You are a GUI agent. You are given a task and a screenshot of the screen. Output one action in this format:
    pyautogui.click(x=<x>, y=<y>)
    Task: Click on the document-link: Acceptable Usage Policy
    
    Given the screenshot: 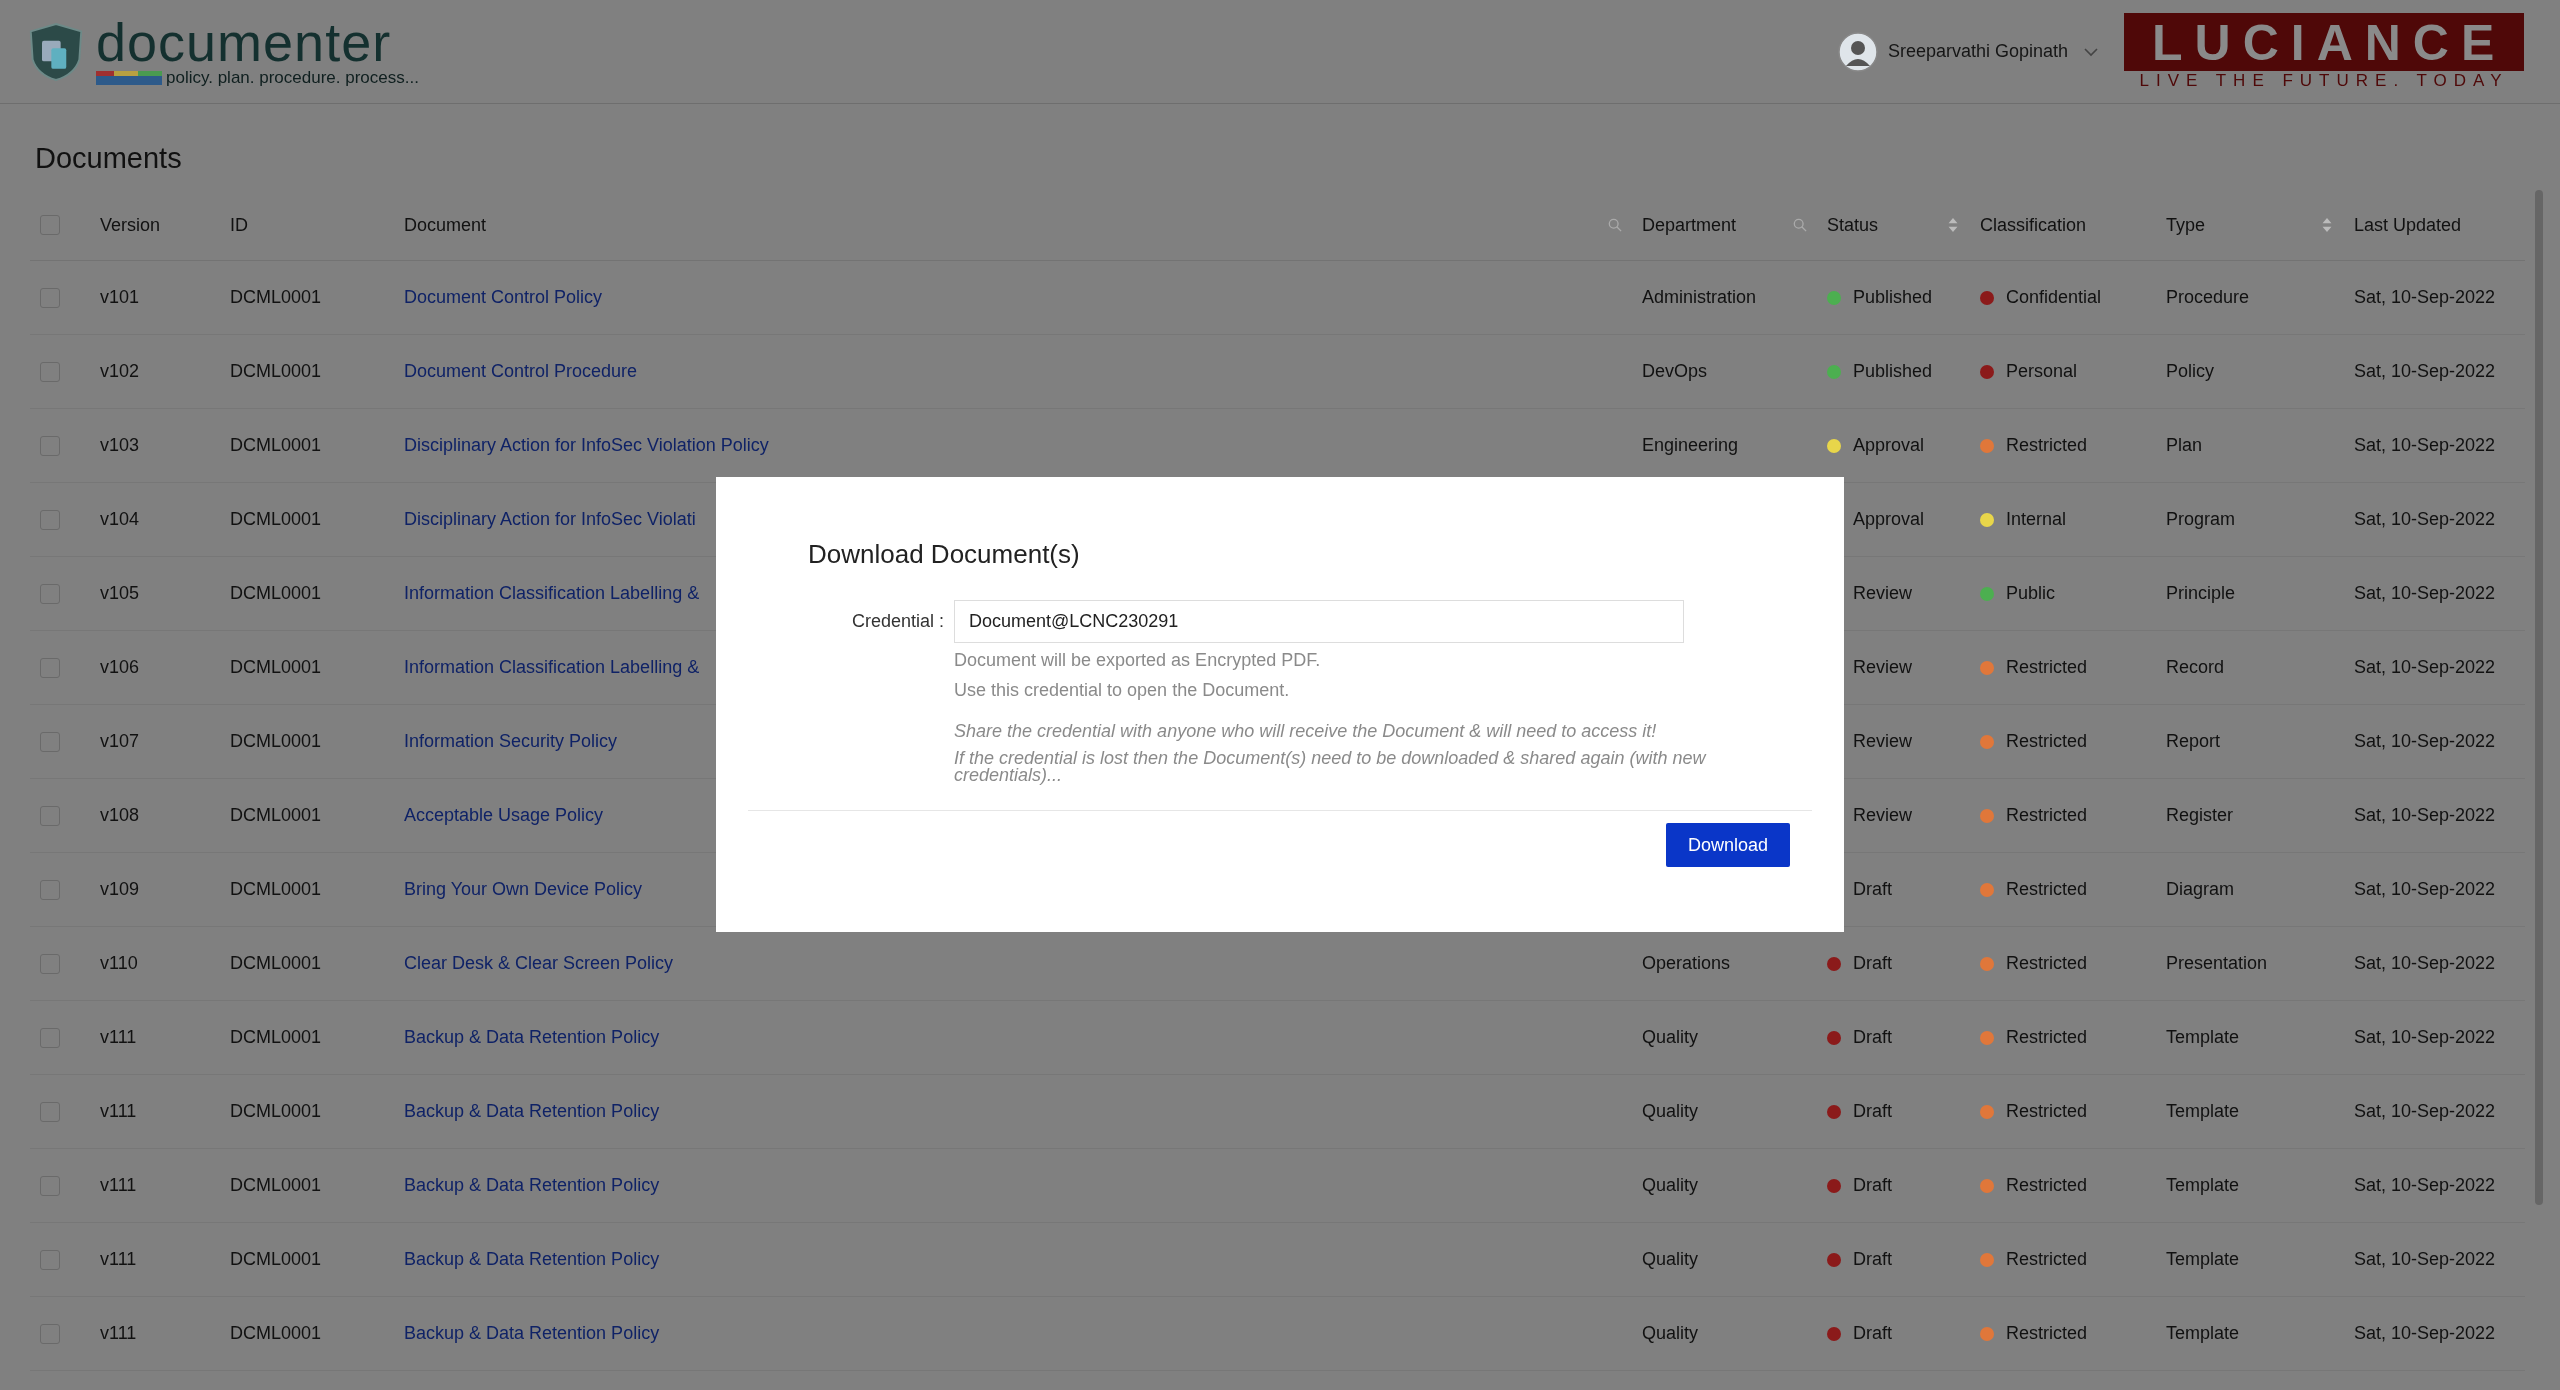 What is the action you would take?
    pyautogui.click(x=504, y=815)
    